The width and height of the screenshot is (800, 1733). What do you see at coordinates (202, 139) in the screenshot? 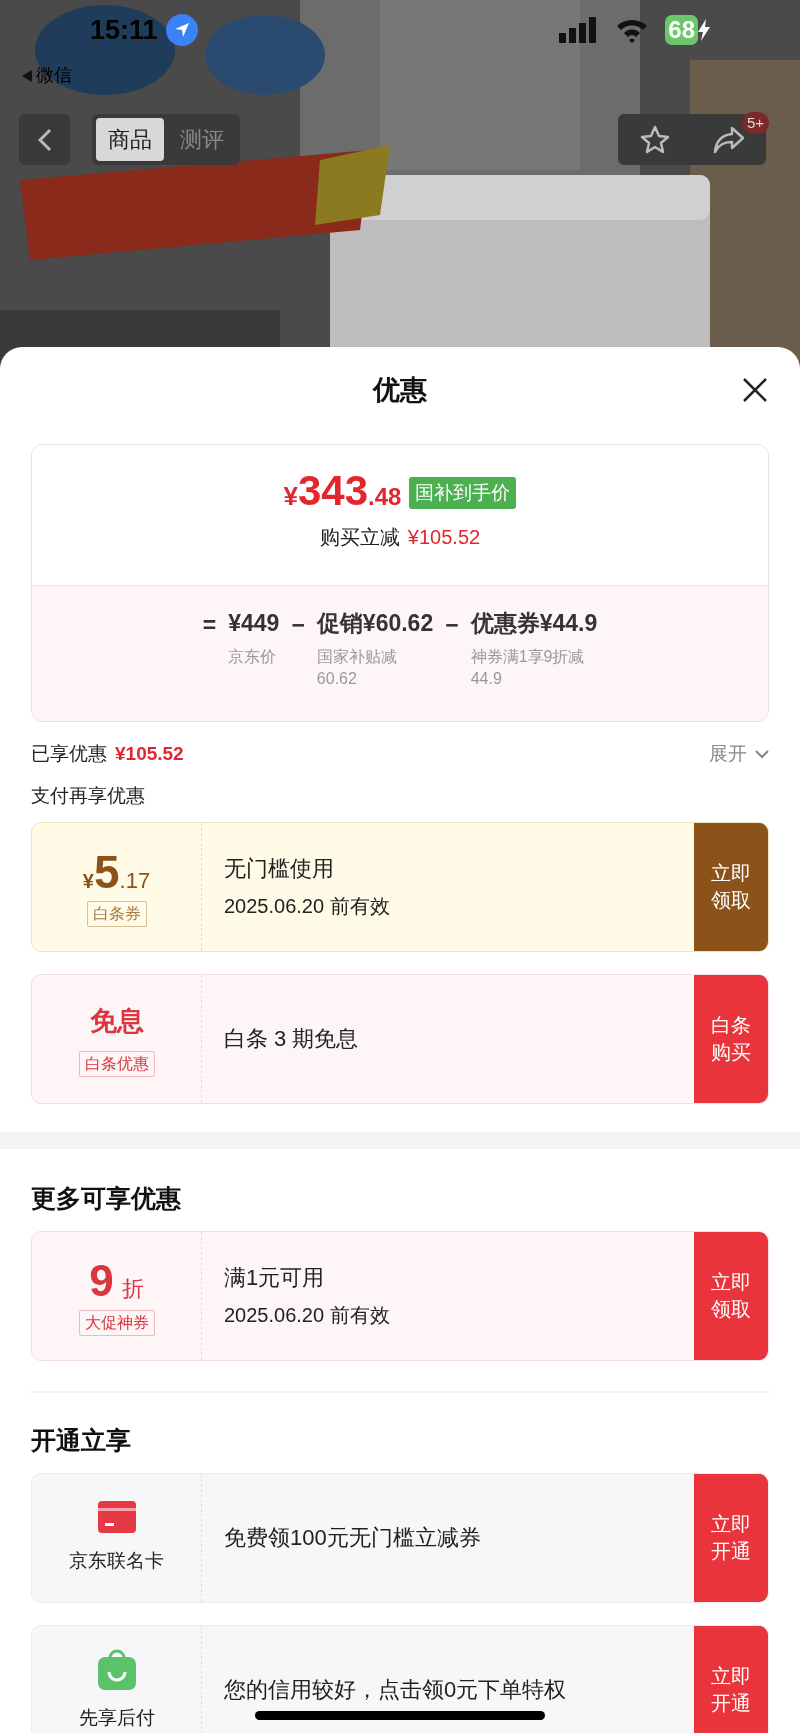
I see `tab: 测评` at bounding box center [202, 139].